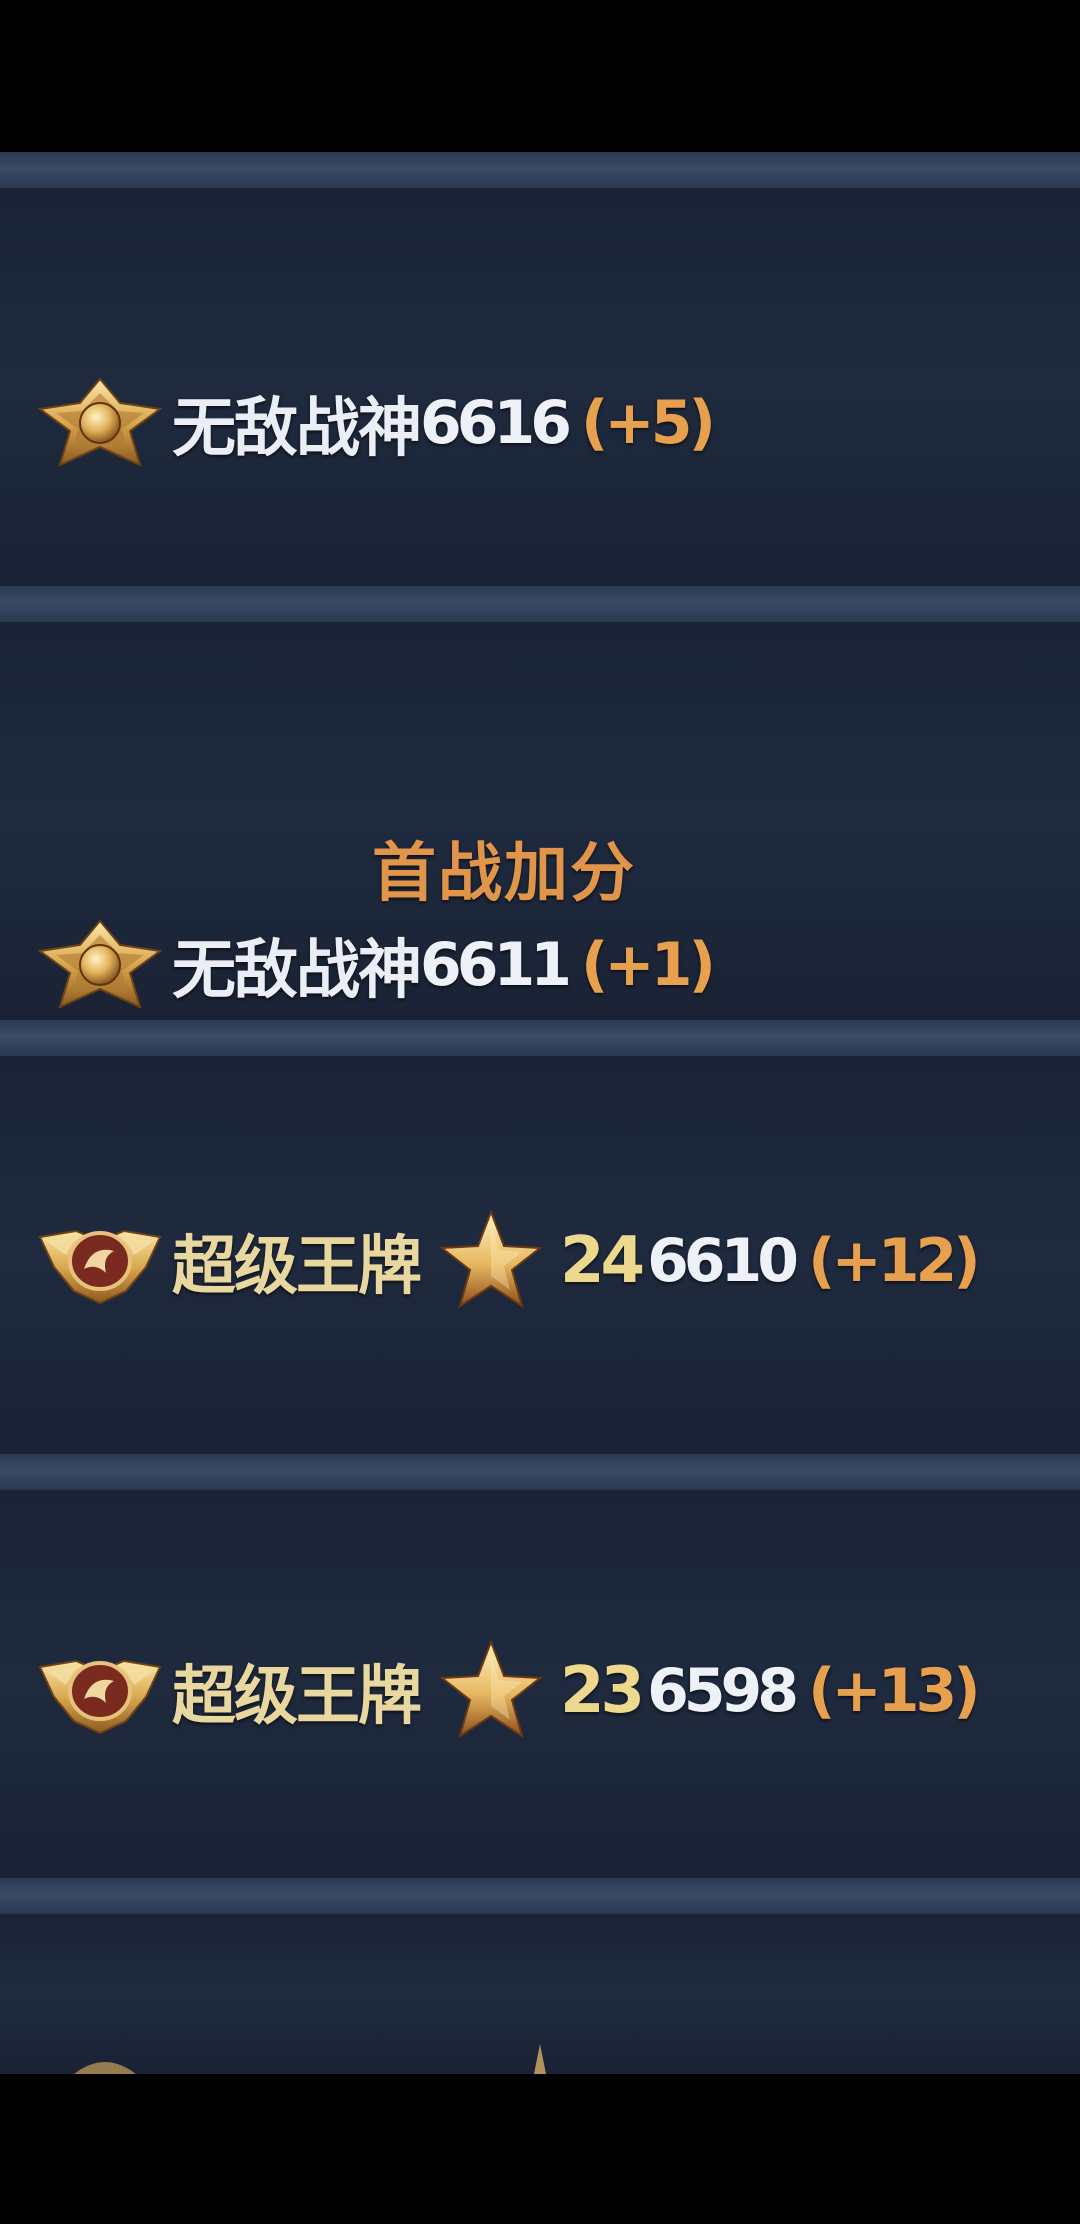 The height and width of the screenshot is (2224, 1080). I want to click on score-value: 6611, so click(496, 965).